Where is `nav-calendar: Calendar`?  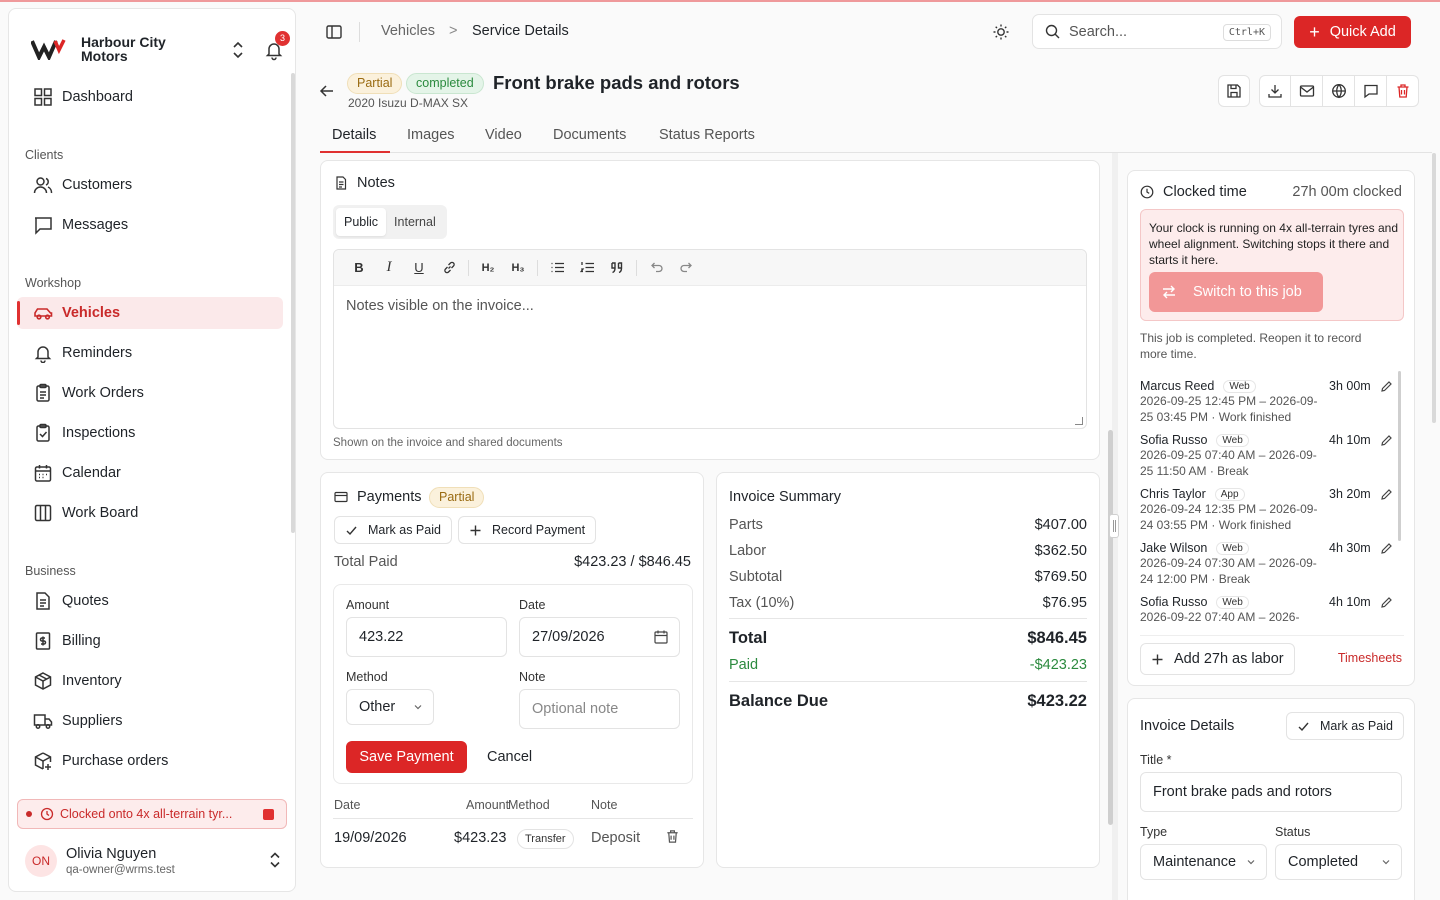
nav-calendar: Calendar is located at coordinates (150, 473).